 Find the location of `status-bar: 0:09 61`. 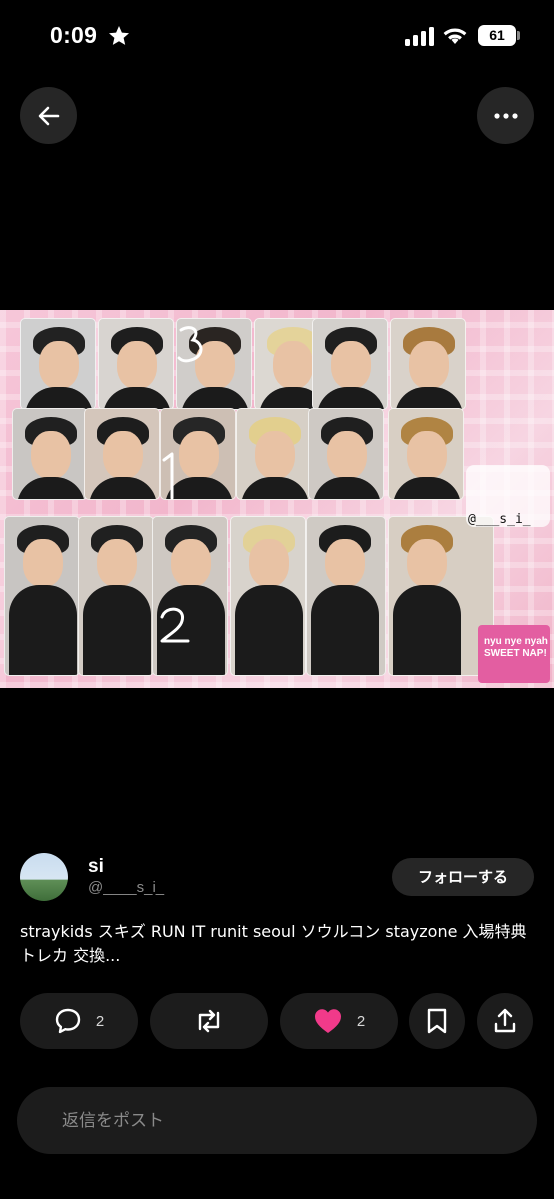

status-bar: 0:09 61 is located at coordinates (277, 36).